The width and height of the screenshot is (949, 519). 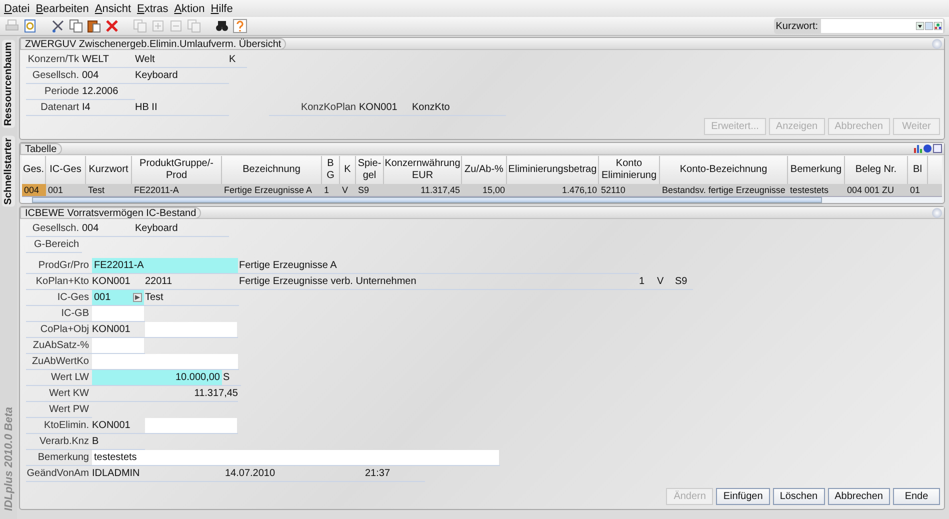 I want to click on action-button: Abbrechen, so click(x=859, y=496).